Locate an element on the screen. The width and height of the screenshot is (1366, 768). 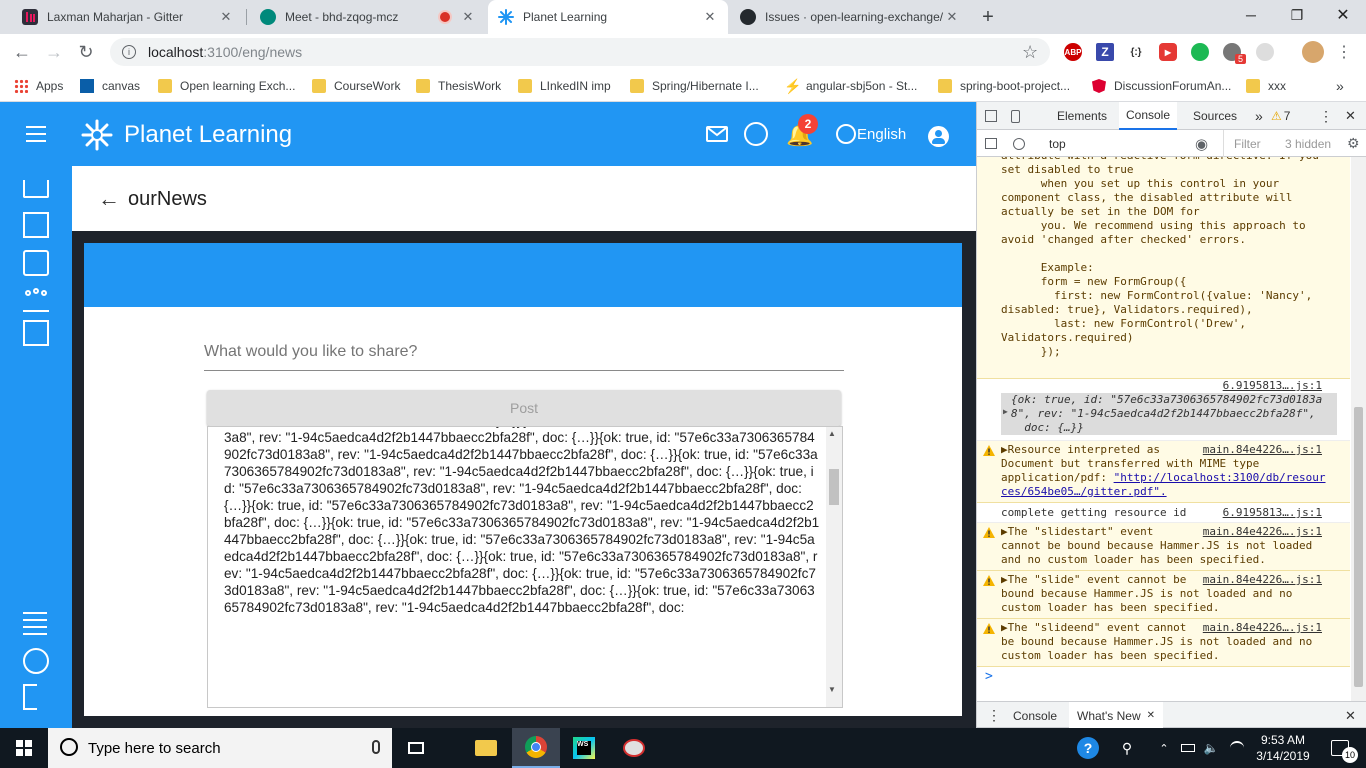
warning-counter: ⚠ 7 is located at coordinates (1280, 116).